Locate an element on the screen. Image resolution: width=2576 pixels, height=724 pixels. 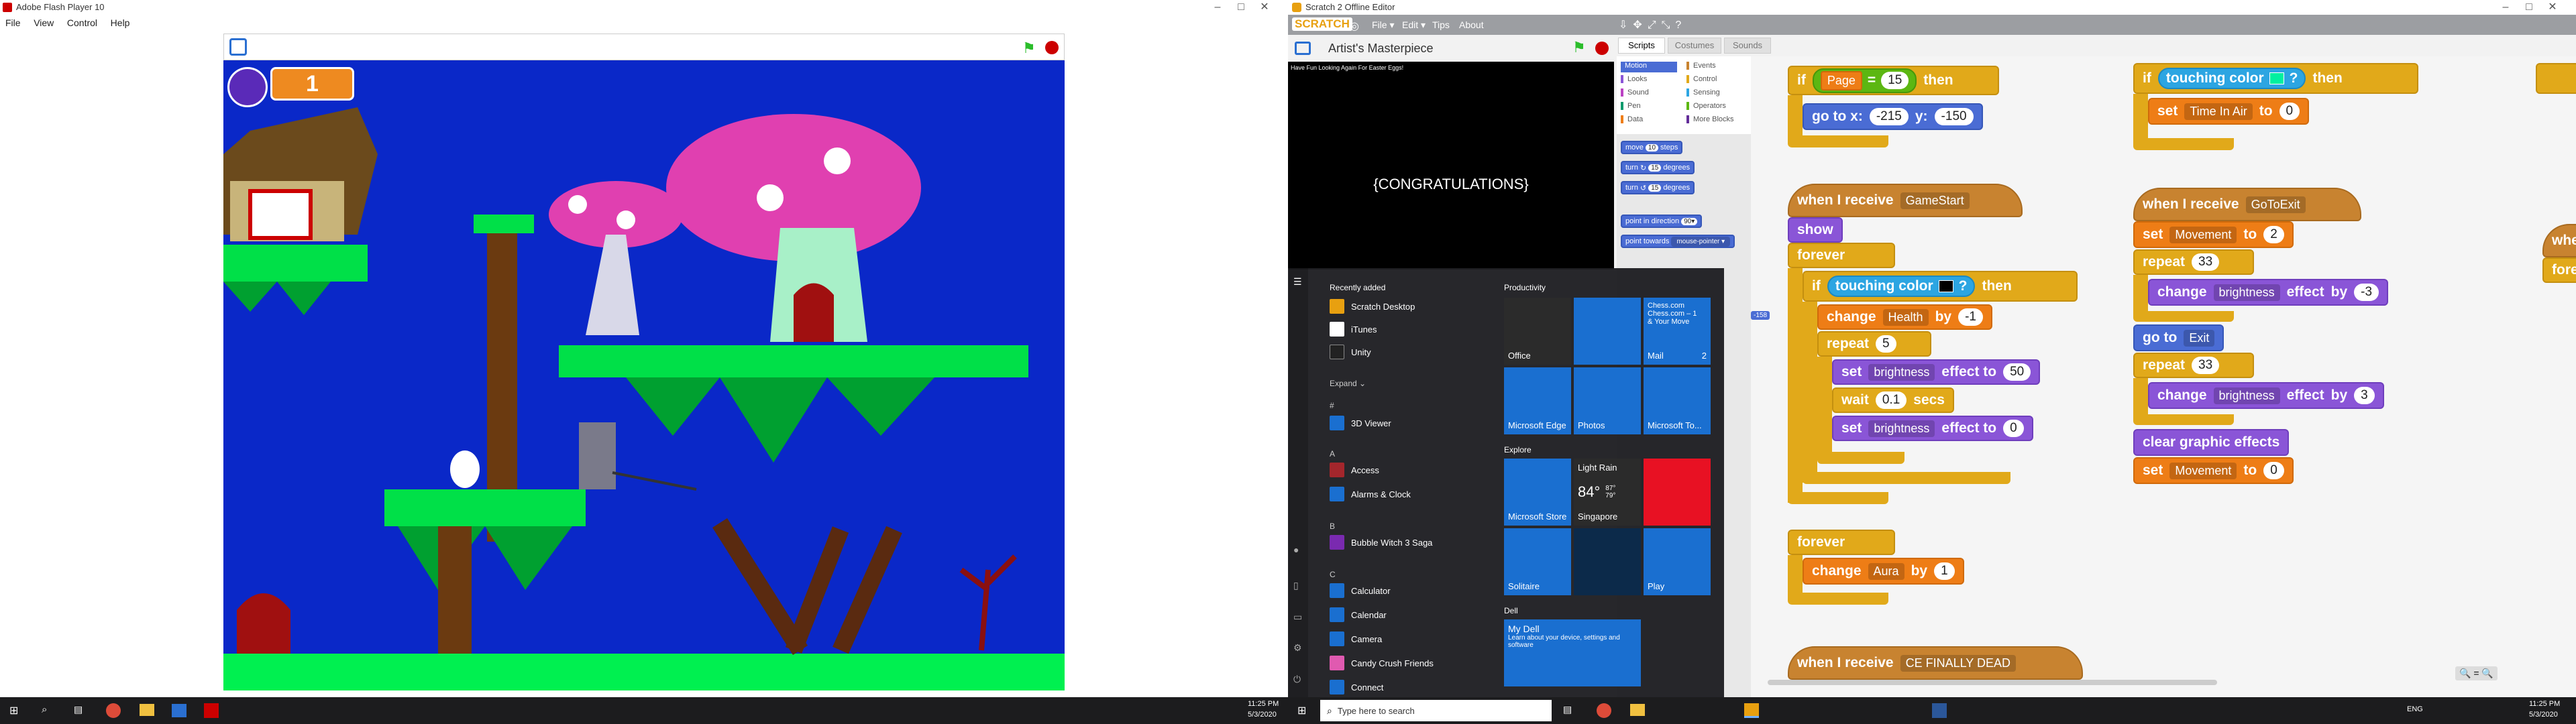
menu-file: File is located at coordinates (13, 22).